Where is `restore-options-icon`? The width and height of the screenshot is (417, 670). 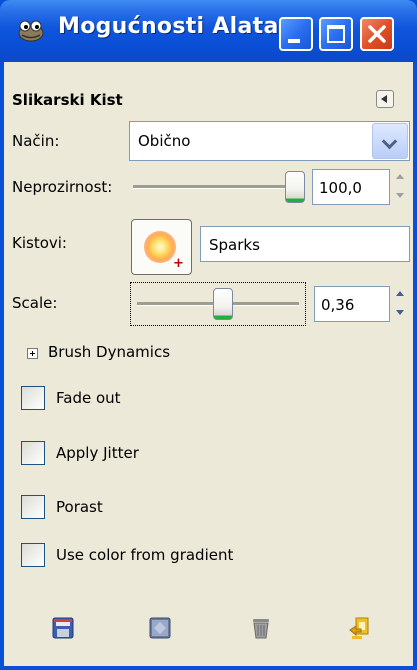
restore-options-icon is located at coordinates (160, 628).